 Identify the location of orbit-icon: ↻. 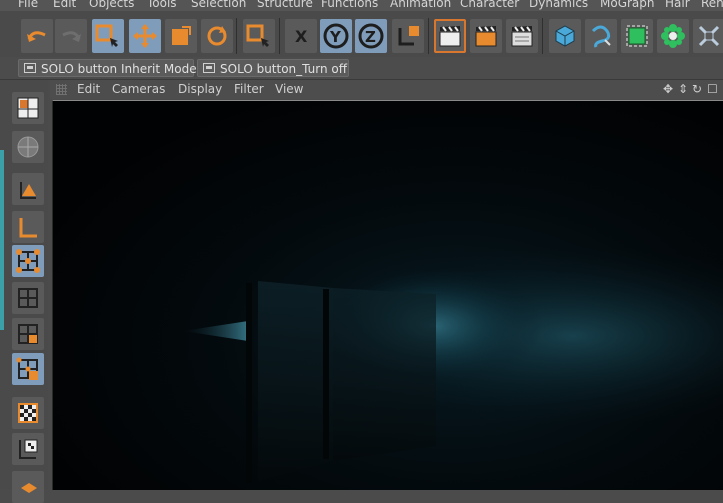
(697, 89).